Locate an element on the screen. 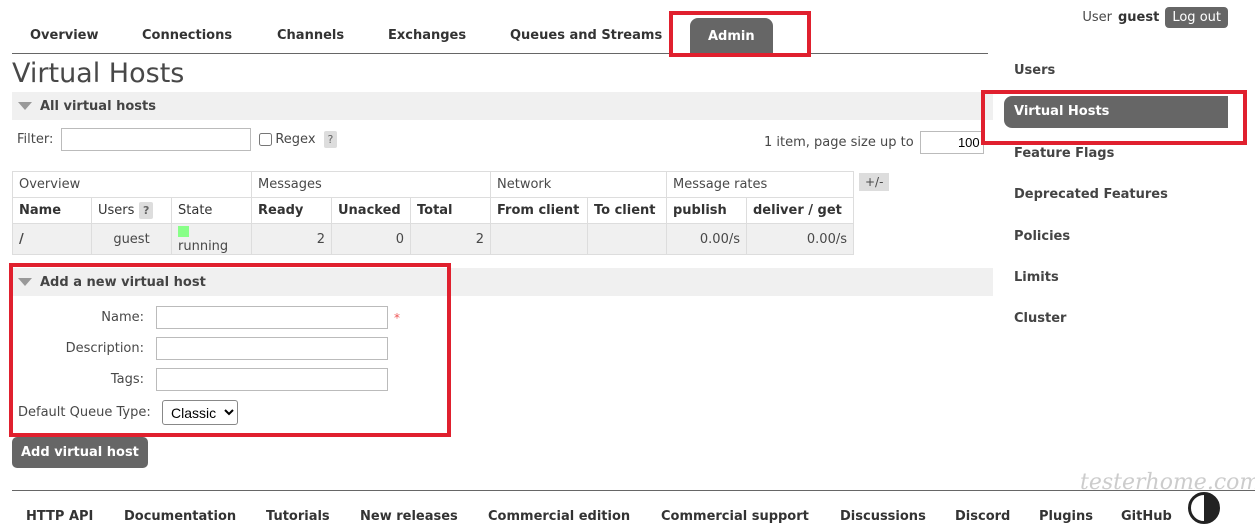  footer-link-discussions: Discussions is located at coordinates (883, 516).